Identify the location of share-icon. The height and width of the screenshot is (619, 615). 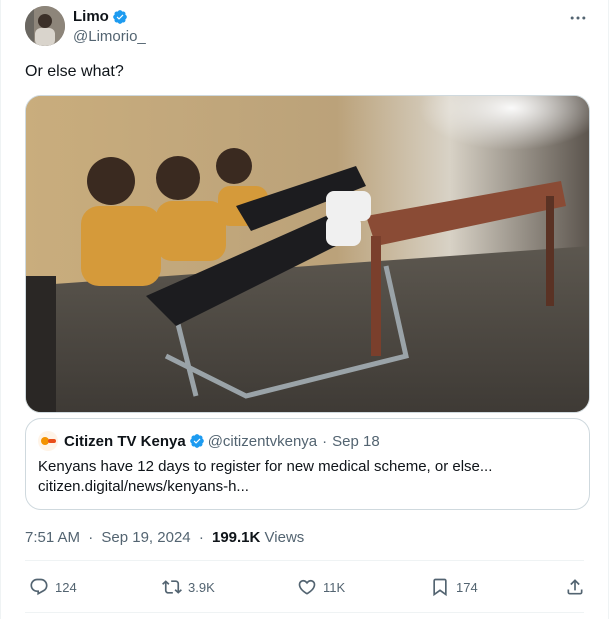
(575, 587).